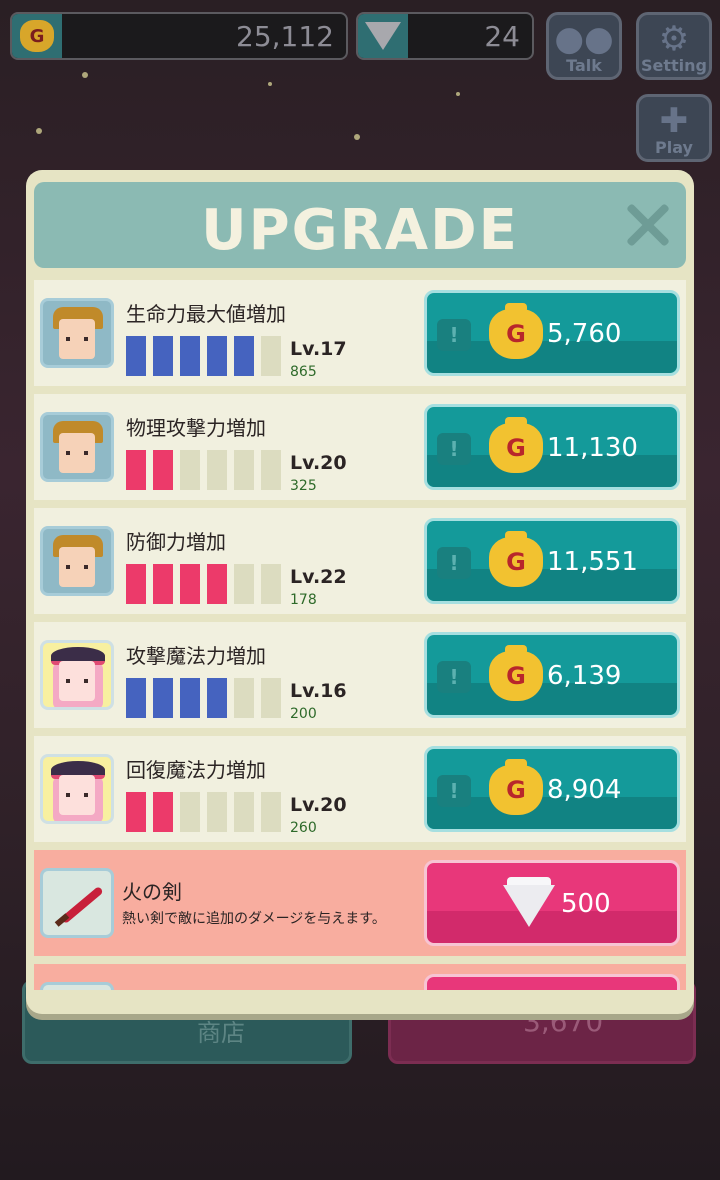 The height and width of the screenshot is (1180, 720). Describe the element at coordinates (360, 561) in the screenshot. I see `upgrade-row: 防御力増加 Lv.22 178 ! G 11,551` at that location.